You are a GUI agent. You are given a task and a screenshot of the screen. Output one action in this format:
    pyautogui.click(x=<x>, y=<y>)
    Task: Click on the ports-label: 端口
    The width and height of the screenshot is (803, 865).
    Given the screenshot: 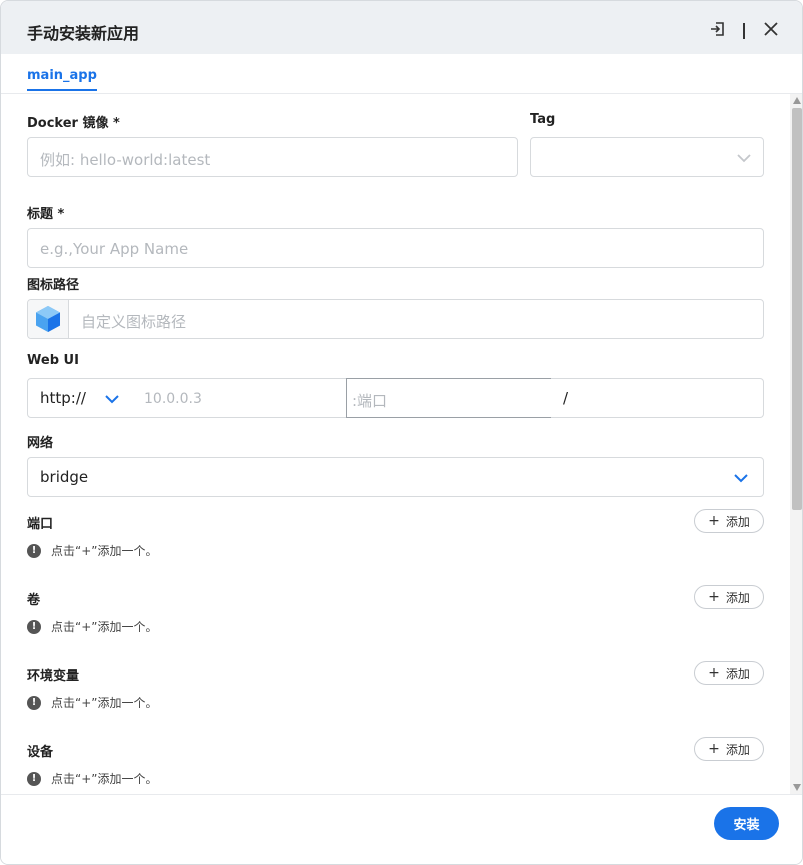 What is the action you would take?
    pyautogui.click(x=40, y=524)
    